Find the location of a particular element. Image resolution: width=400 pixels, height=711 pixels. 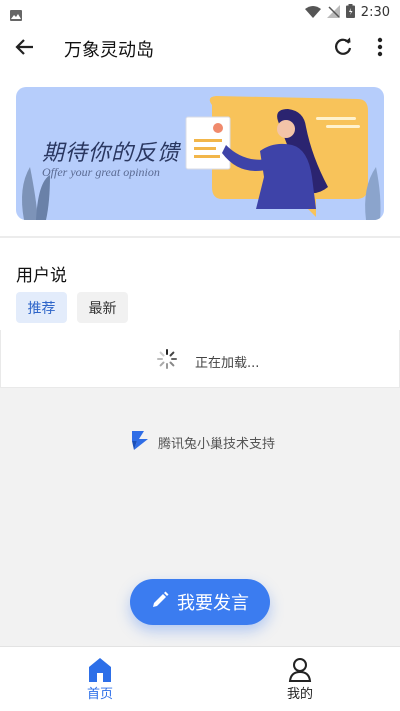

section-title: 用户说 is located at coordinates (41, 276).